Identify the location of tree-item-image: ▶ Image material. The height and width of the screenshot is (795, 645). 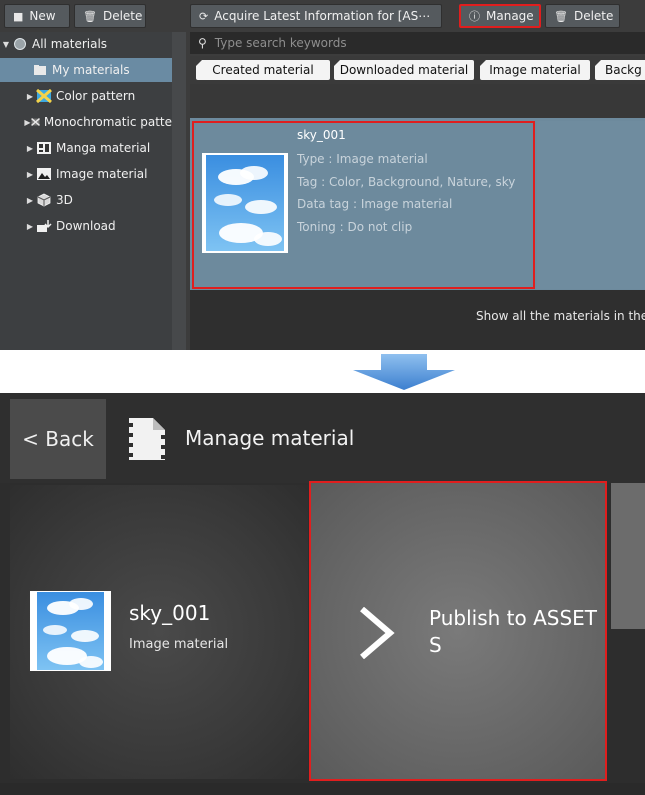
(86, 174).